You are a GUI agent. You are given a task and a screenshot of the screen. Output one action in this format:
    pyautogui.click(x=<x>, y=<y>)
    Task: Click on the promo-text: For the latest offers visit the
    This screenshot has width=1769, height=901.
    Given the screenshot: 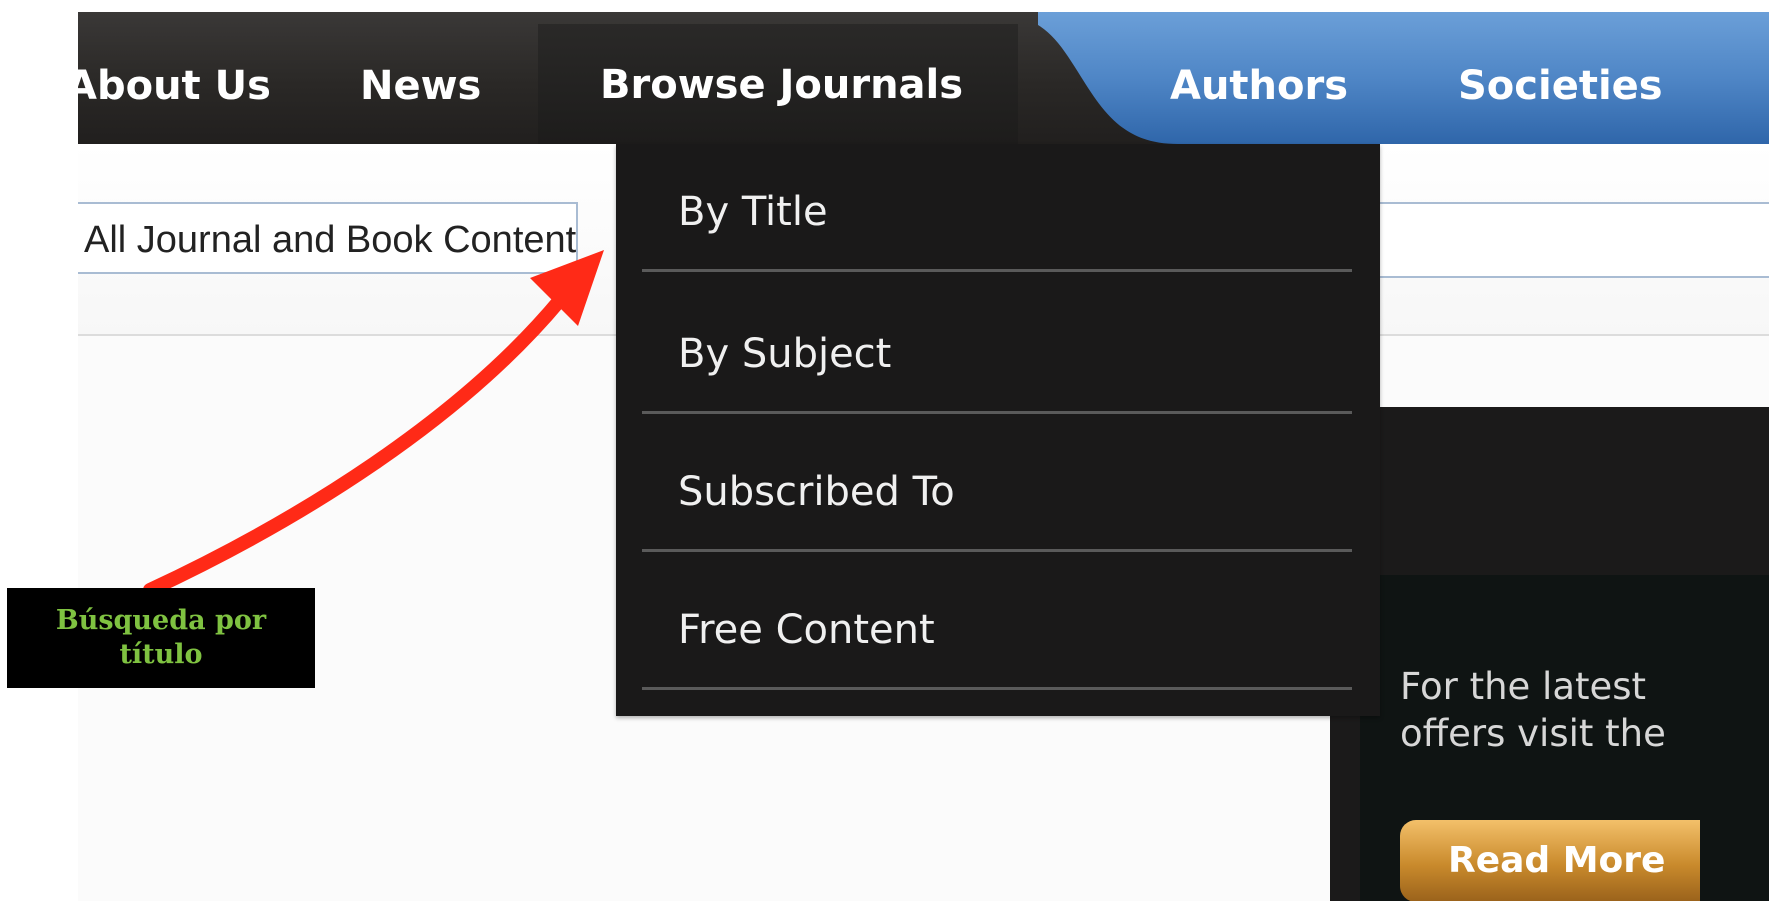 What is the action you would take?
    pyautogui.click(x=1584, y=710)
    